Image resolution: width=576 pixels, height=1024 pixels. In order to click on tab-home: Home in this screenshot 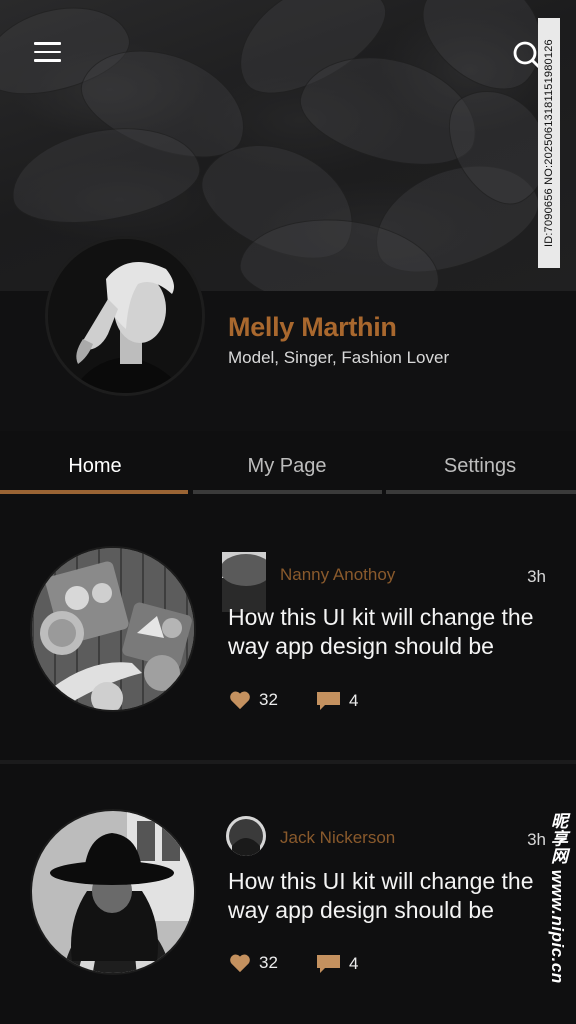, I will do `click(95, 466)`.